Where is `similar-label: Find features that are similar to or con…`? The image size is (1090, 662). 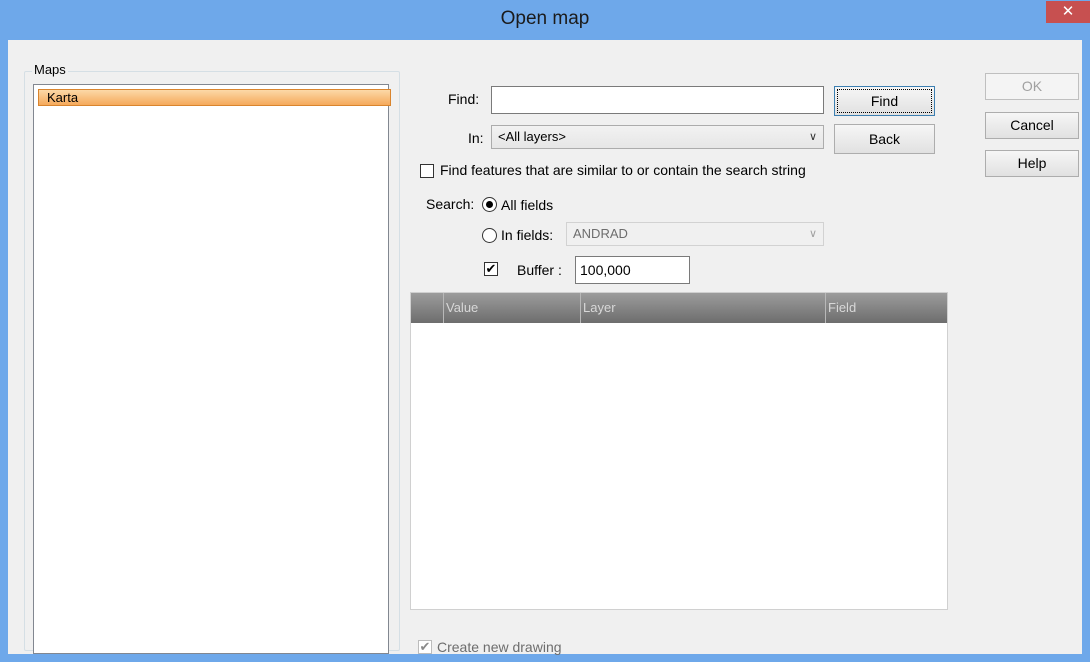 similar-label: Find features that are similar to or con… is located at coordinates (623, 170).